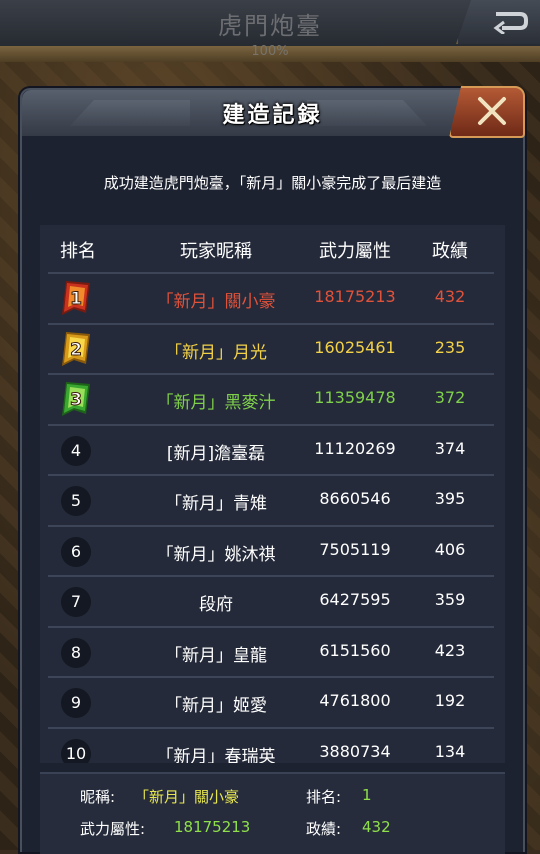  What do you see at coordinates (272, 652) in the screenshot?
I see `table-row: 8 「新月」皇龍 6151560 423` at bounding box center [272, 652].